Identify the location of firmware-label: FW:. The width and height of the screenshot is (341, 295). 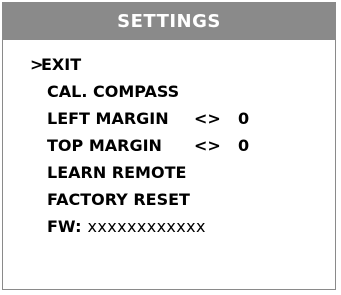
(64, 226).